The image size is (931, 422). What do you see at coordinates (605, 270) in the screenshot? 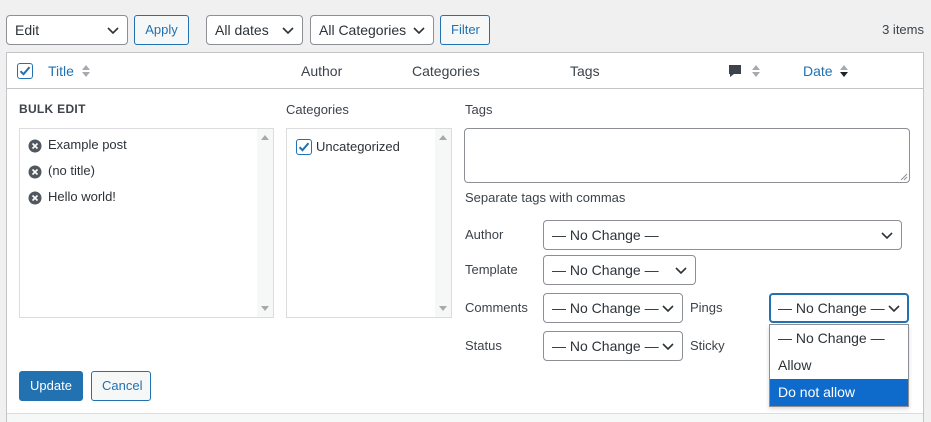
I see `template-select-value: — No Change —` at bounding box center [605, 270].